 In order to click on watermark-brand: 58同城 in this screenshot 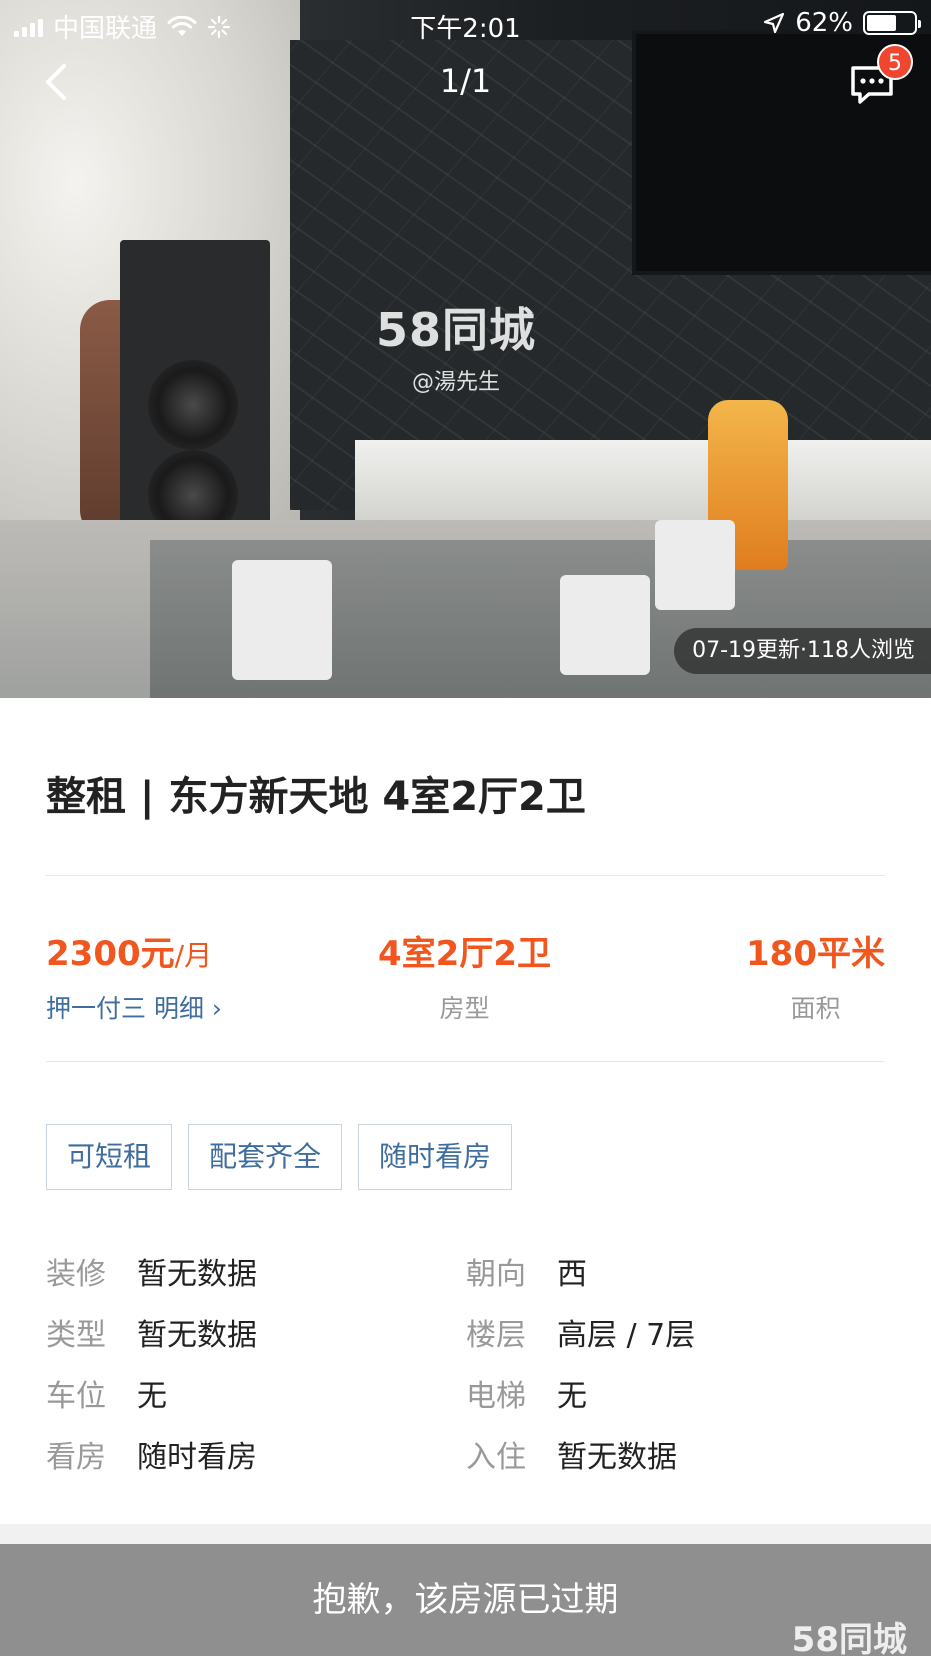, I will do `click(456, 330)`.